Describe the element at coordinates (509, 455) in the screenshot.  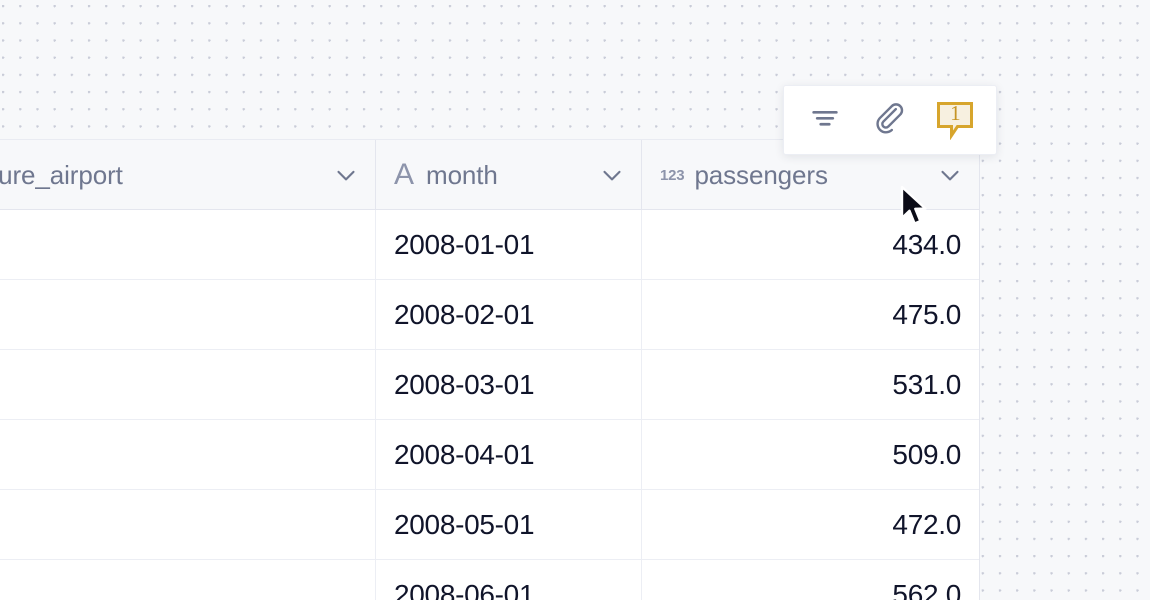
I see `cell-month: 2008-04-01` at that location.